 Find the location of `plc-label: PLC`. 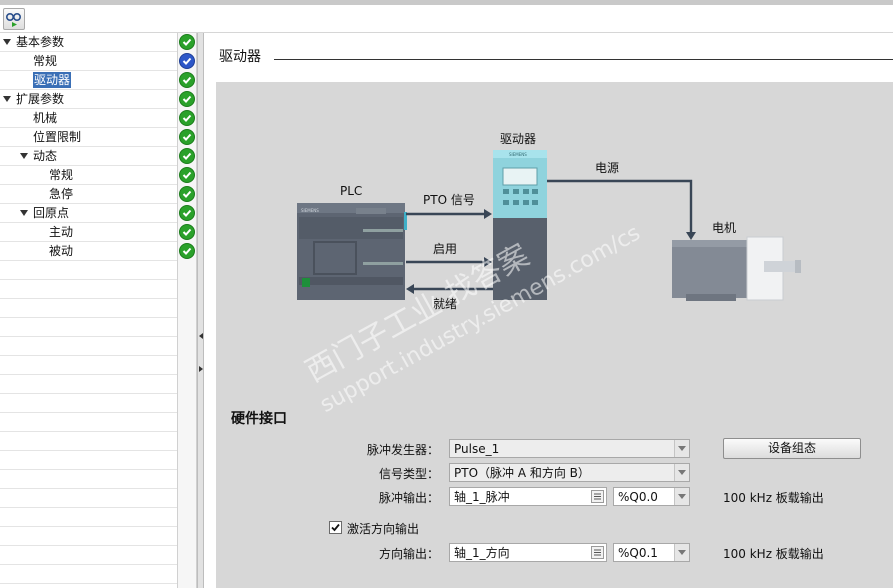

plc-label: PLC is located at coordinates (351, 191).